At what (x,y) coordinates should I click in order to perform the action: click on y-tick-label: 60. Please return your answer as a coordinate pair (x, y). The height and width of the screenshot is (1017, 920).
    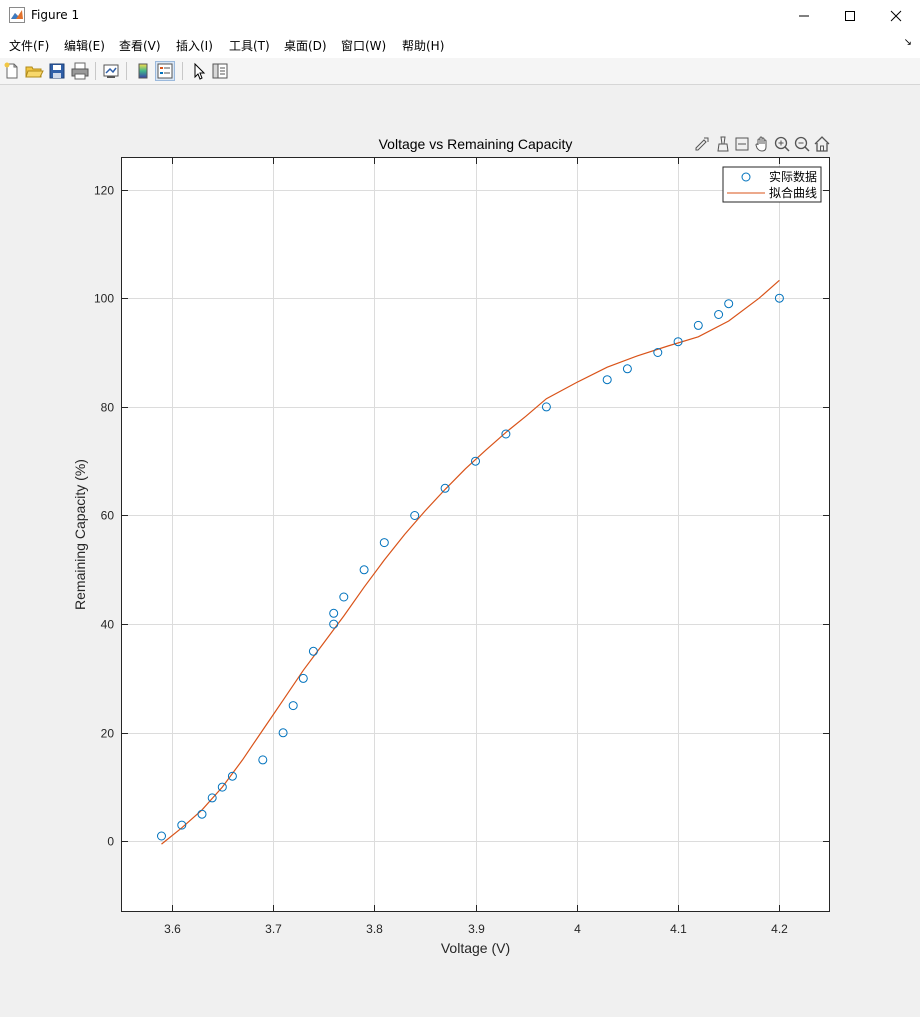
    Looking at the image, I should click on (108, 516).